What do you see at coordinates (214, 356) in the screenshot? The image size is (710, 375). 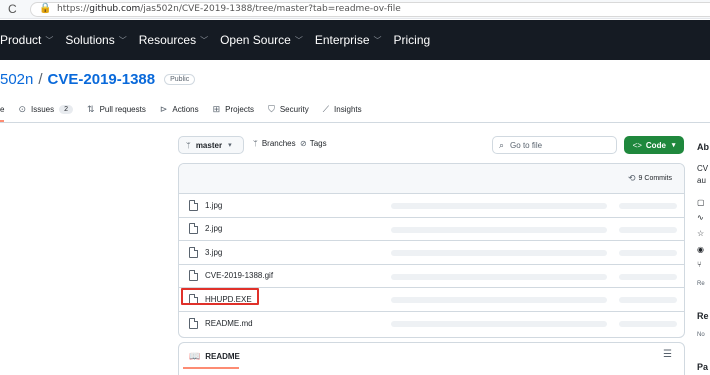 I see `readme-tab: 📖 README` at bounding box center [214, 356].